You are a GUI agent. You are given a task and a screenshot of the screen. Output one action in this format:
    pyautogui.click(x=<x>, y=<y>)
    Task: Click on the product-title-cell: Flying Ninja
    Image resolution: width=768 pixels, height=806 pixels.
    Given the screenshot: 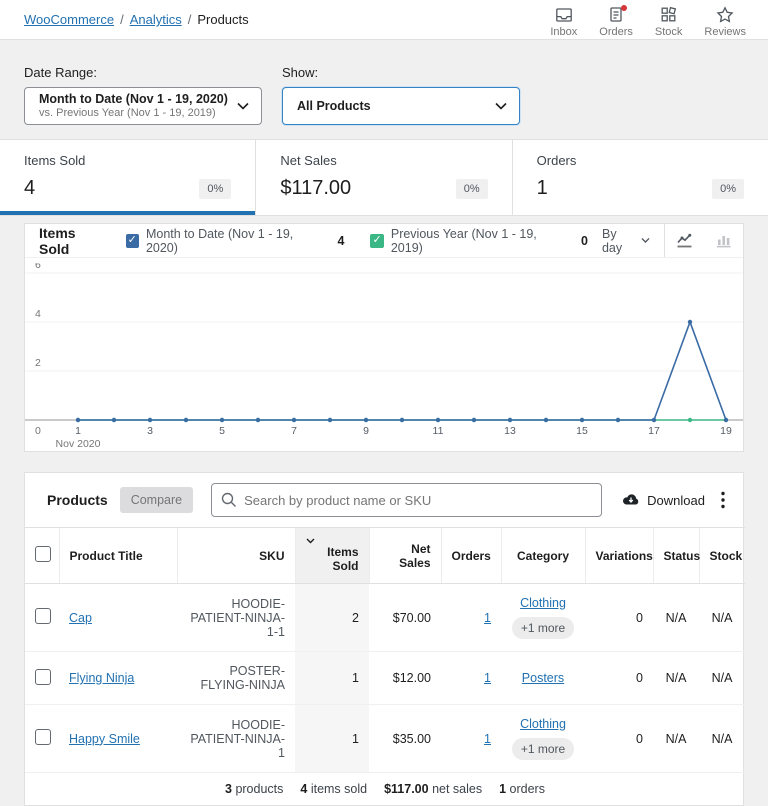 What is the action you would take?
    pyautogui.click(x=118, y=678)
    